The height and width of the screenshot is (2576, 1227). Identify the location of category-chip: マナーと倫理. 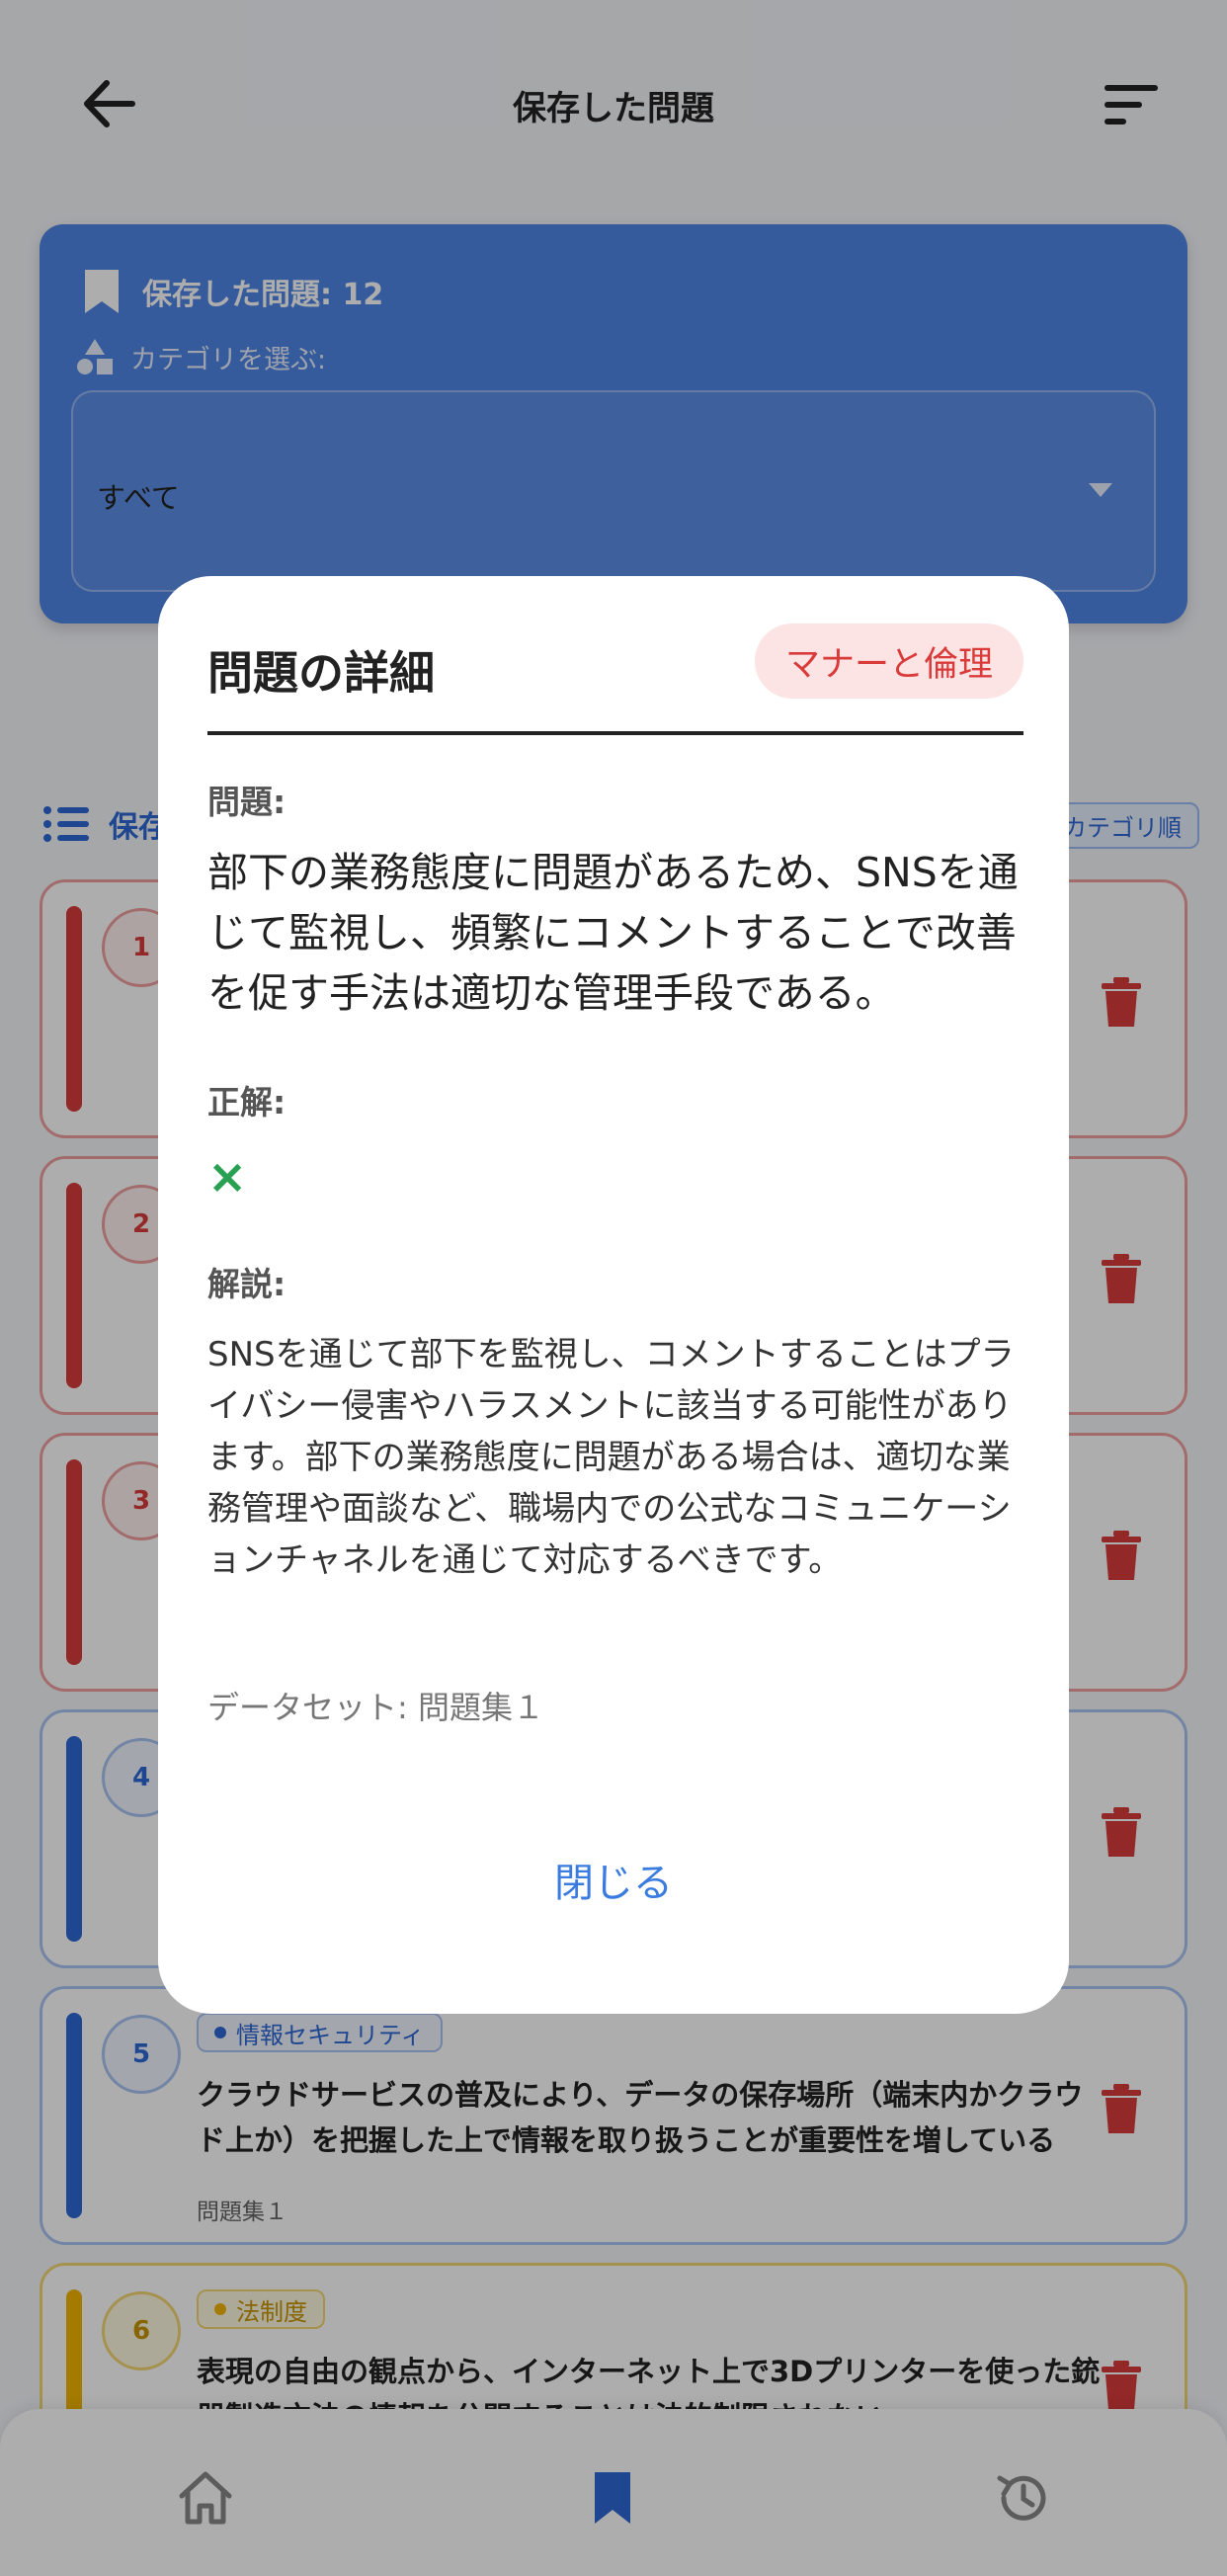
(889, 661).